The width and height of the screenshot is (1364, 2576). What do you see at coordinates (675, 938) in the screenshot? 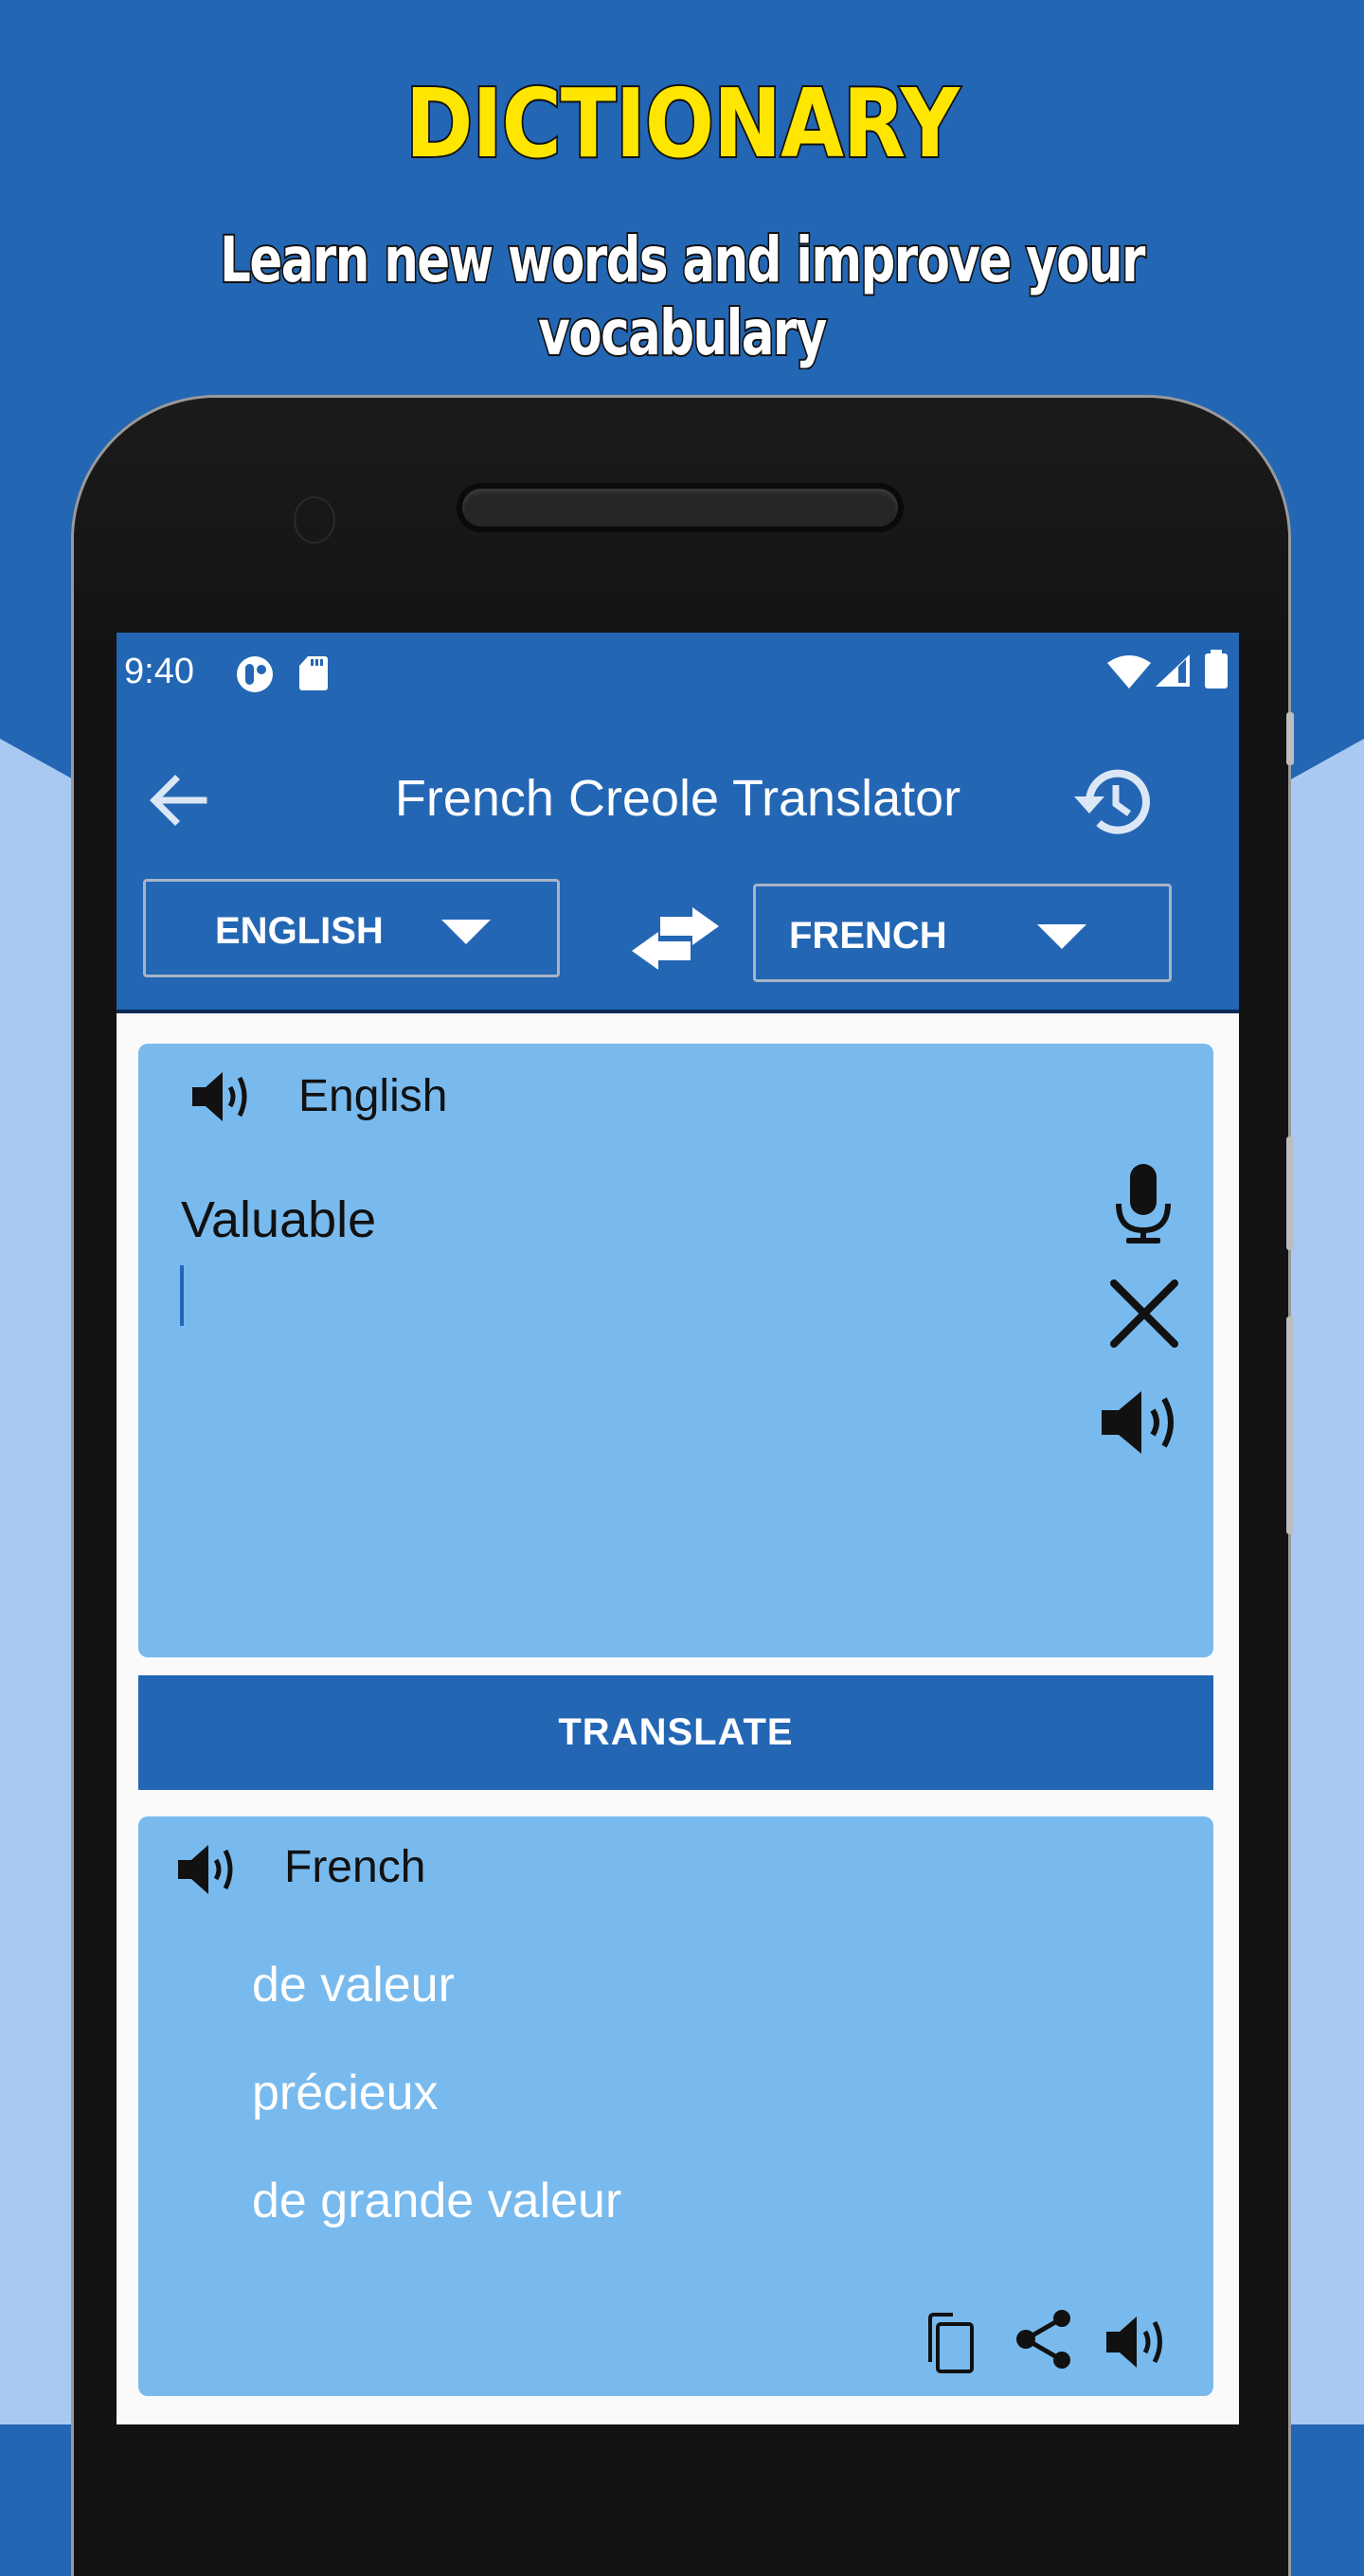
I see `swap-languages-button` at bounding box center [675, 938].